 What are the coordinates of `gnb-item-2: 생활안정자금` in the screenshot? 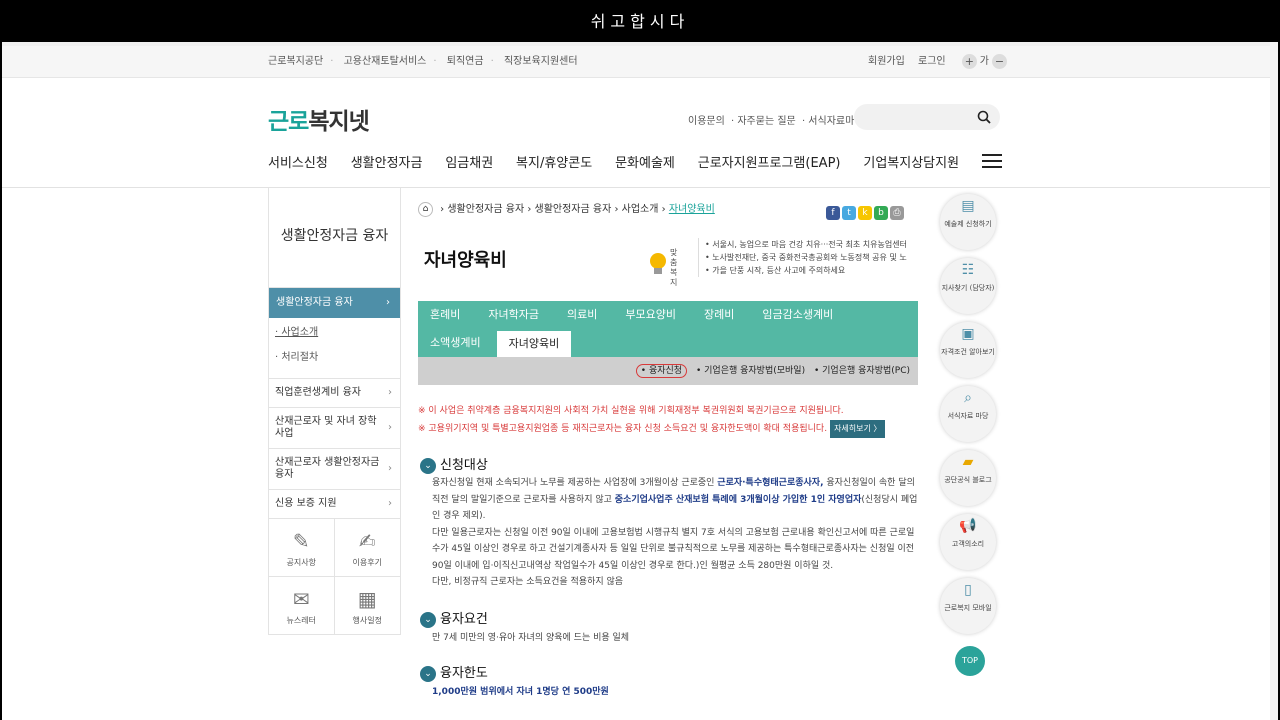 It's located at (387, 161).